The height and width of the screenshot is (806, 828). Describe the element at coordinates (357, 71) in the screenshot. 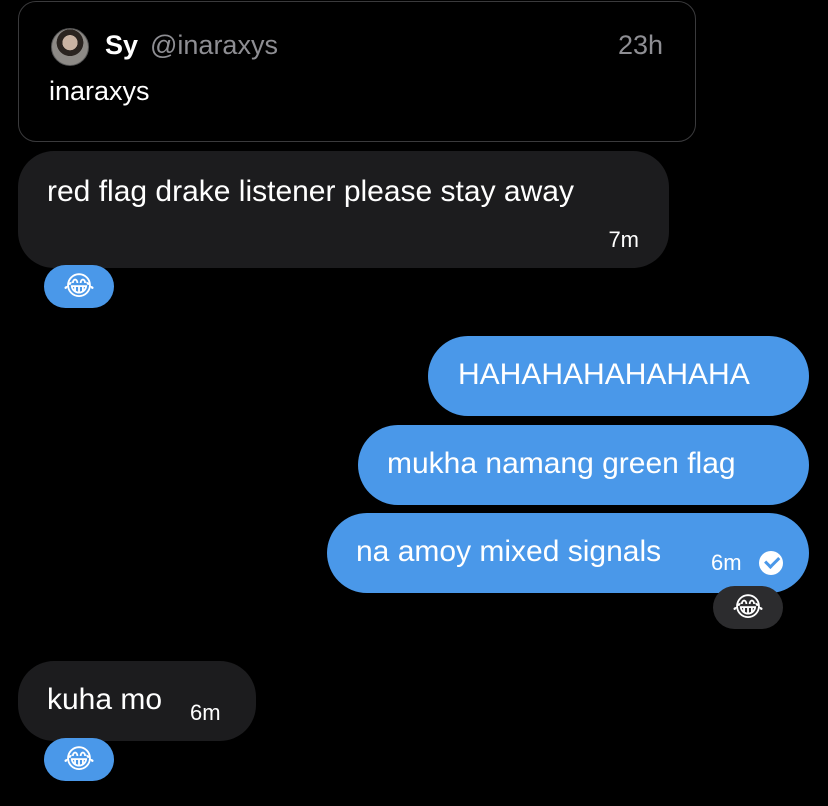

I see `quoted-story-card: Sy @inaraxys 23h inaraxys` at that location.